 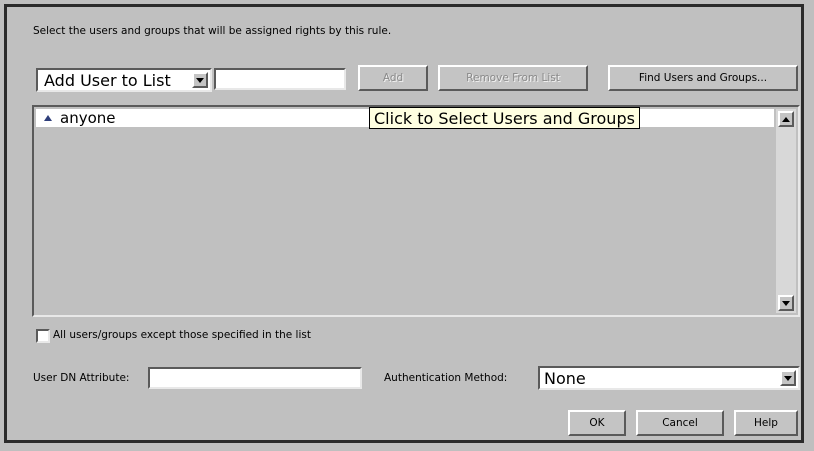 I want to click on help-button: Help, so click(x=766, y=423).